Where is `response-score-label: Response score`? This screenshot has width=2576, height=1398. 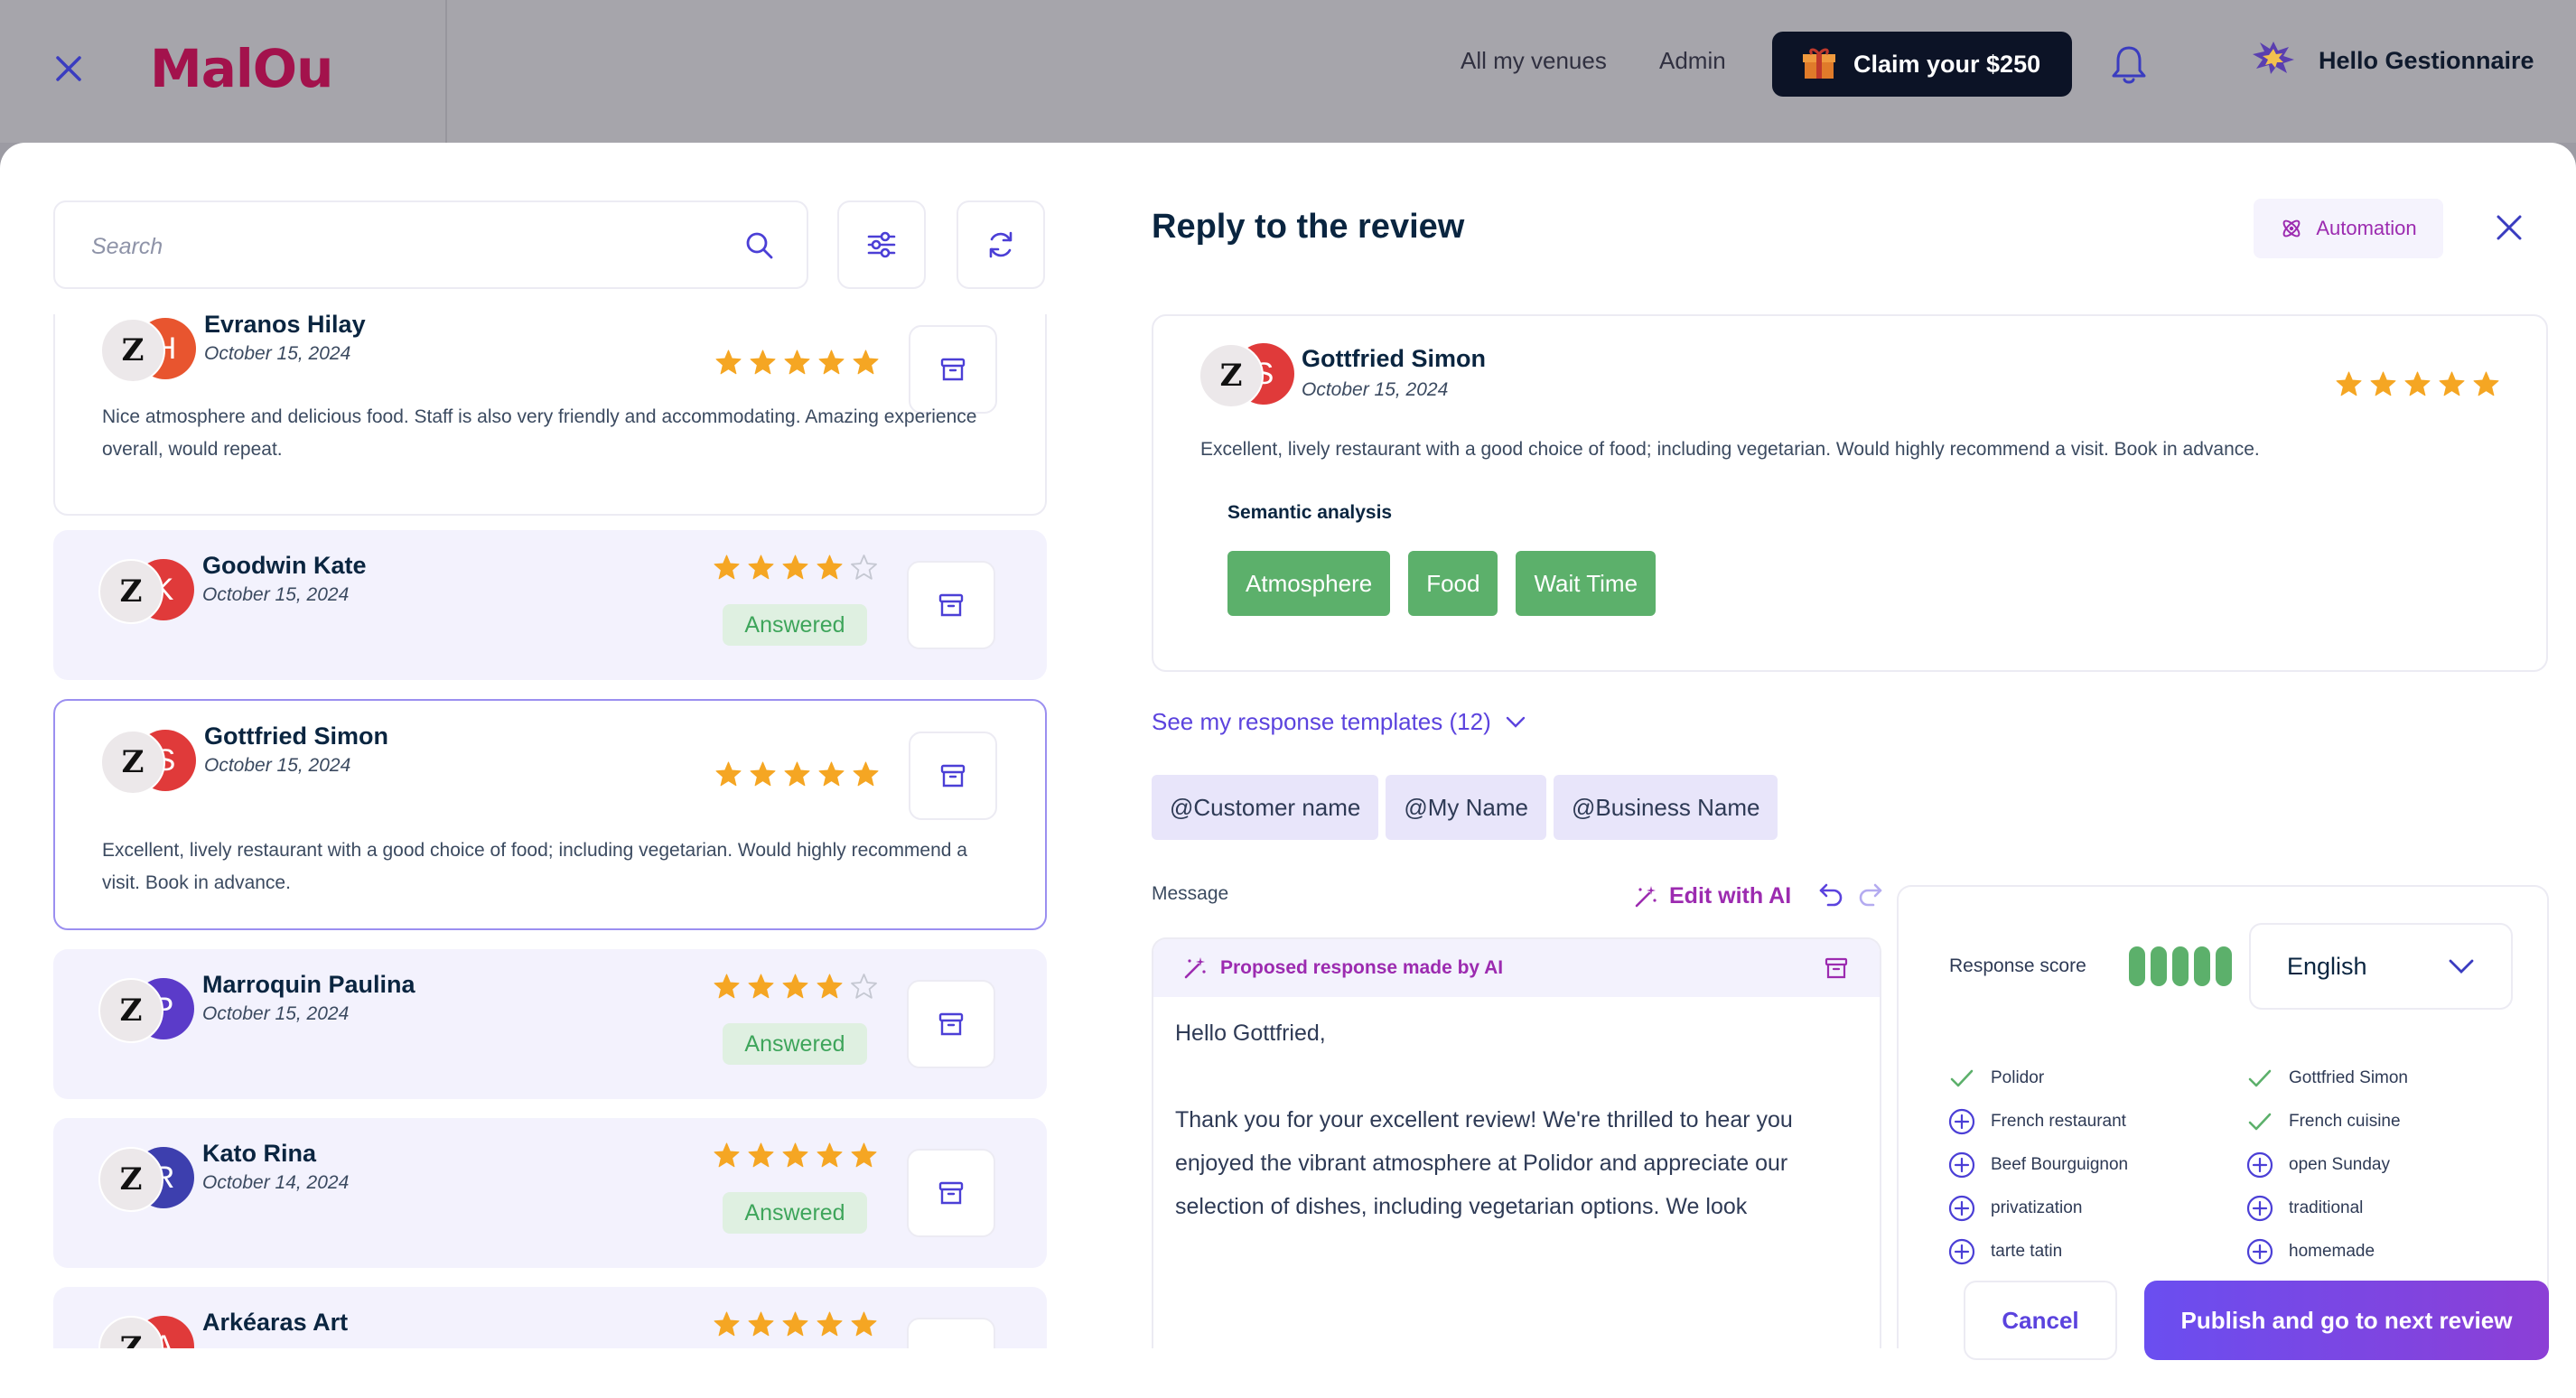
response-score-label: Response score is located at coordinates (2017, 965).